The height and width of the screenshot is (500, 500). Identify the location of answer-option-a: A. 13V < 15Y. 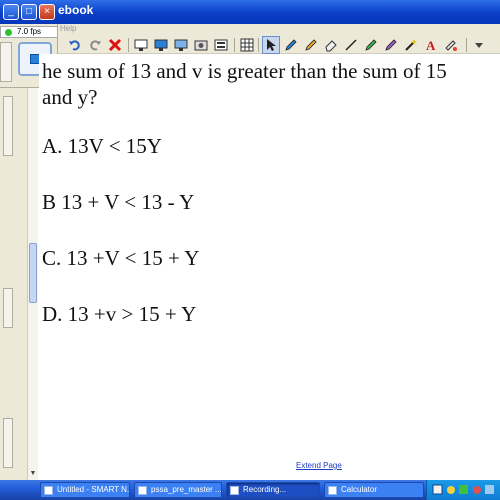
(102, 146).